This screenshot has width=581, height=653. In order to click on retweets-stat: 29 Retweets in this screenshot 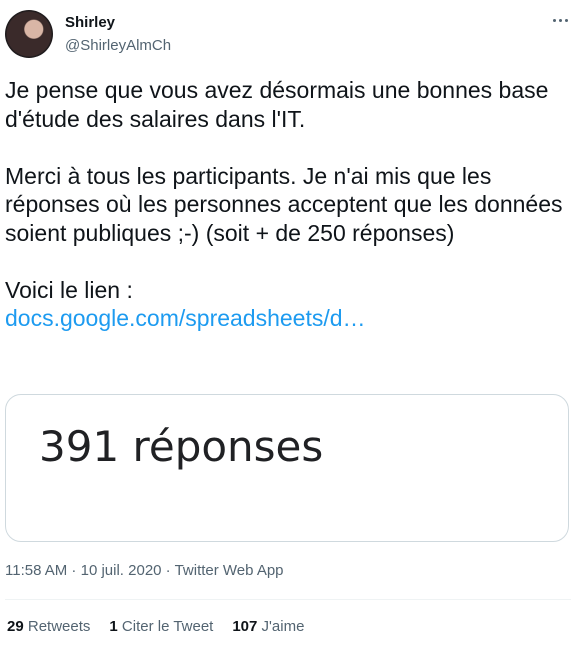, I will do `click(48, 626)`.